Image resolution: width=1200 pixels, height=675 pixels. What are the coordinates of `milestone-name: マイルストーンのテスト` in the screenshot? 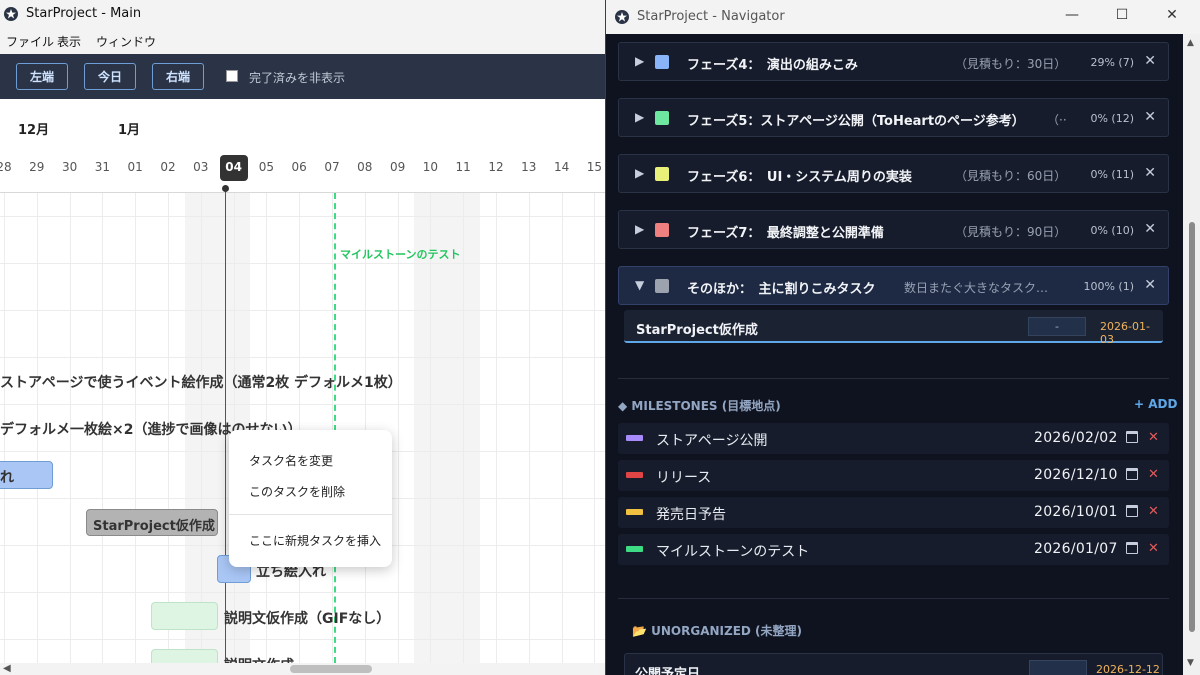 It's located at (732, 551).